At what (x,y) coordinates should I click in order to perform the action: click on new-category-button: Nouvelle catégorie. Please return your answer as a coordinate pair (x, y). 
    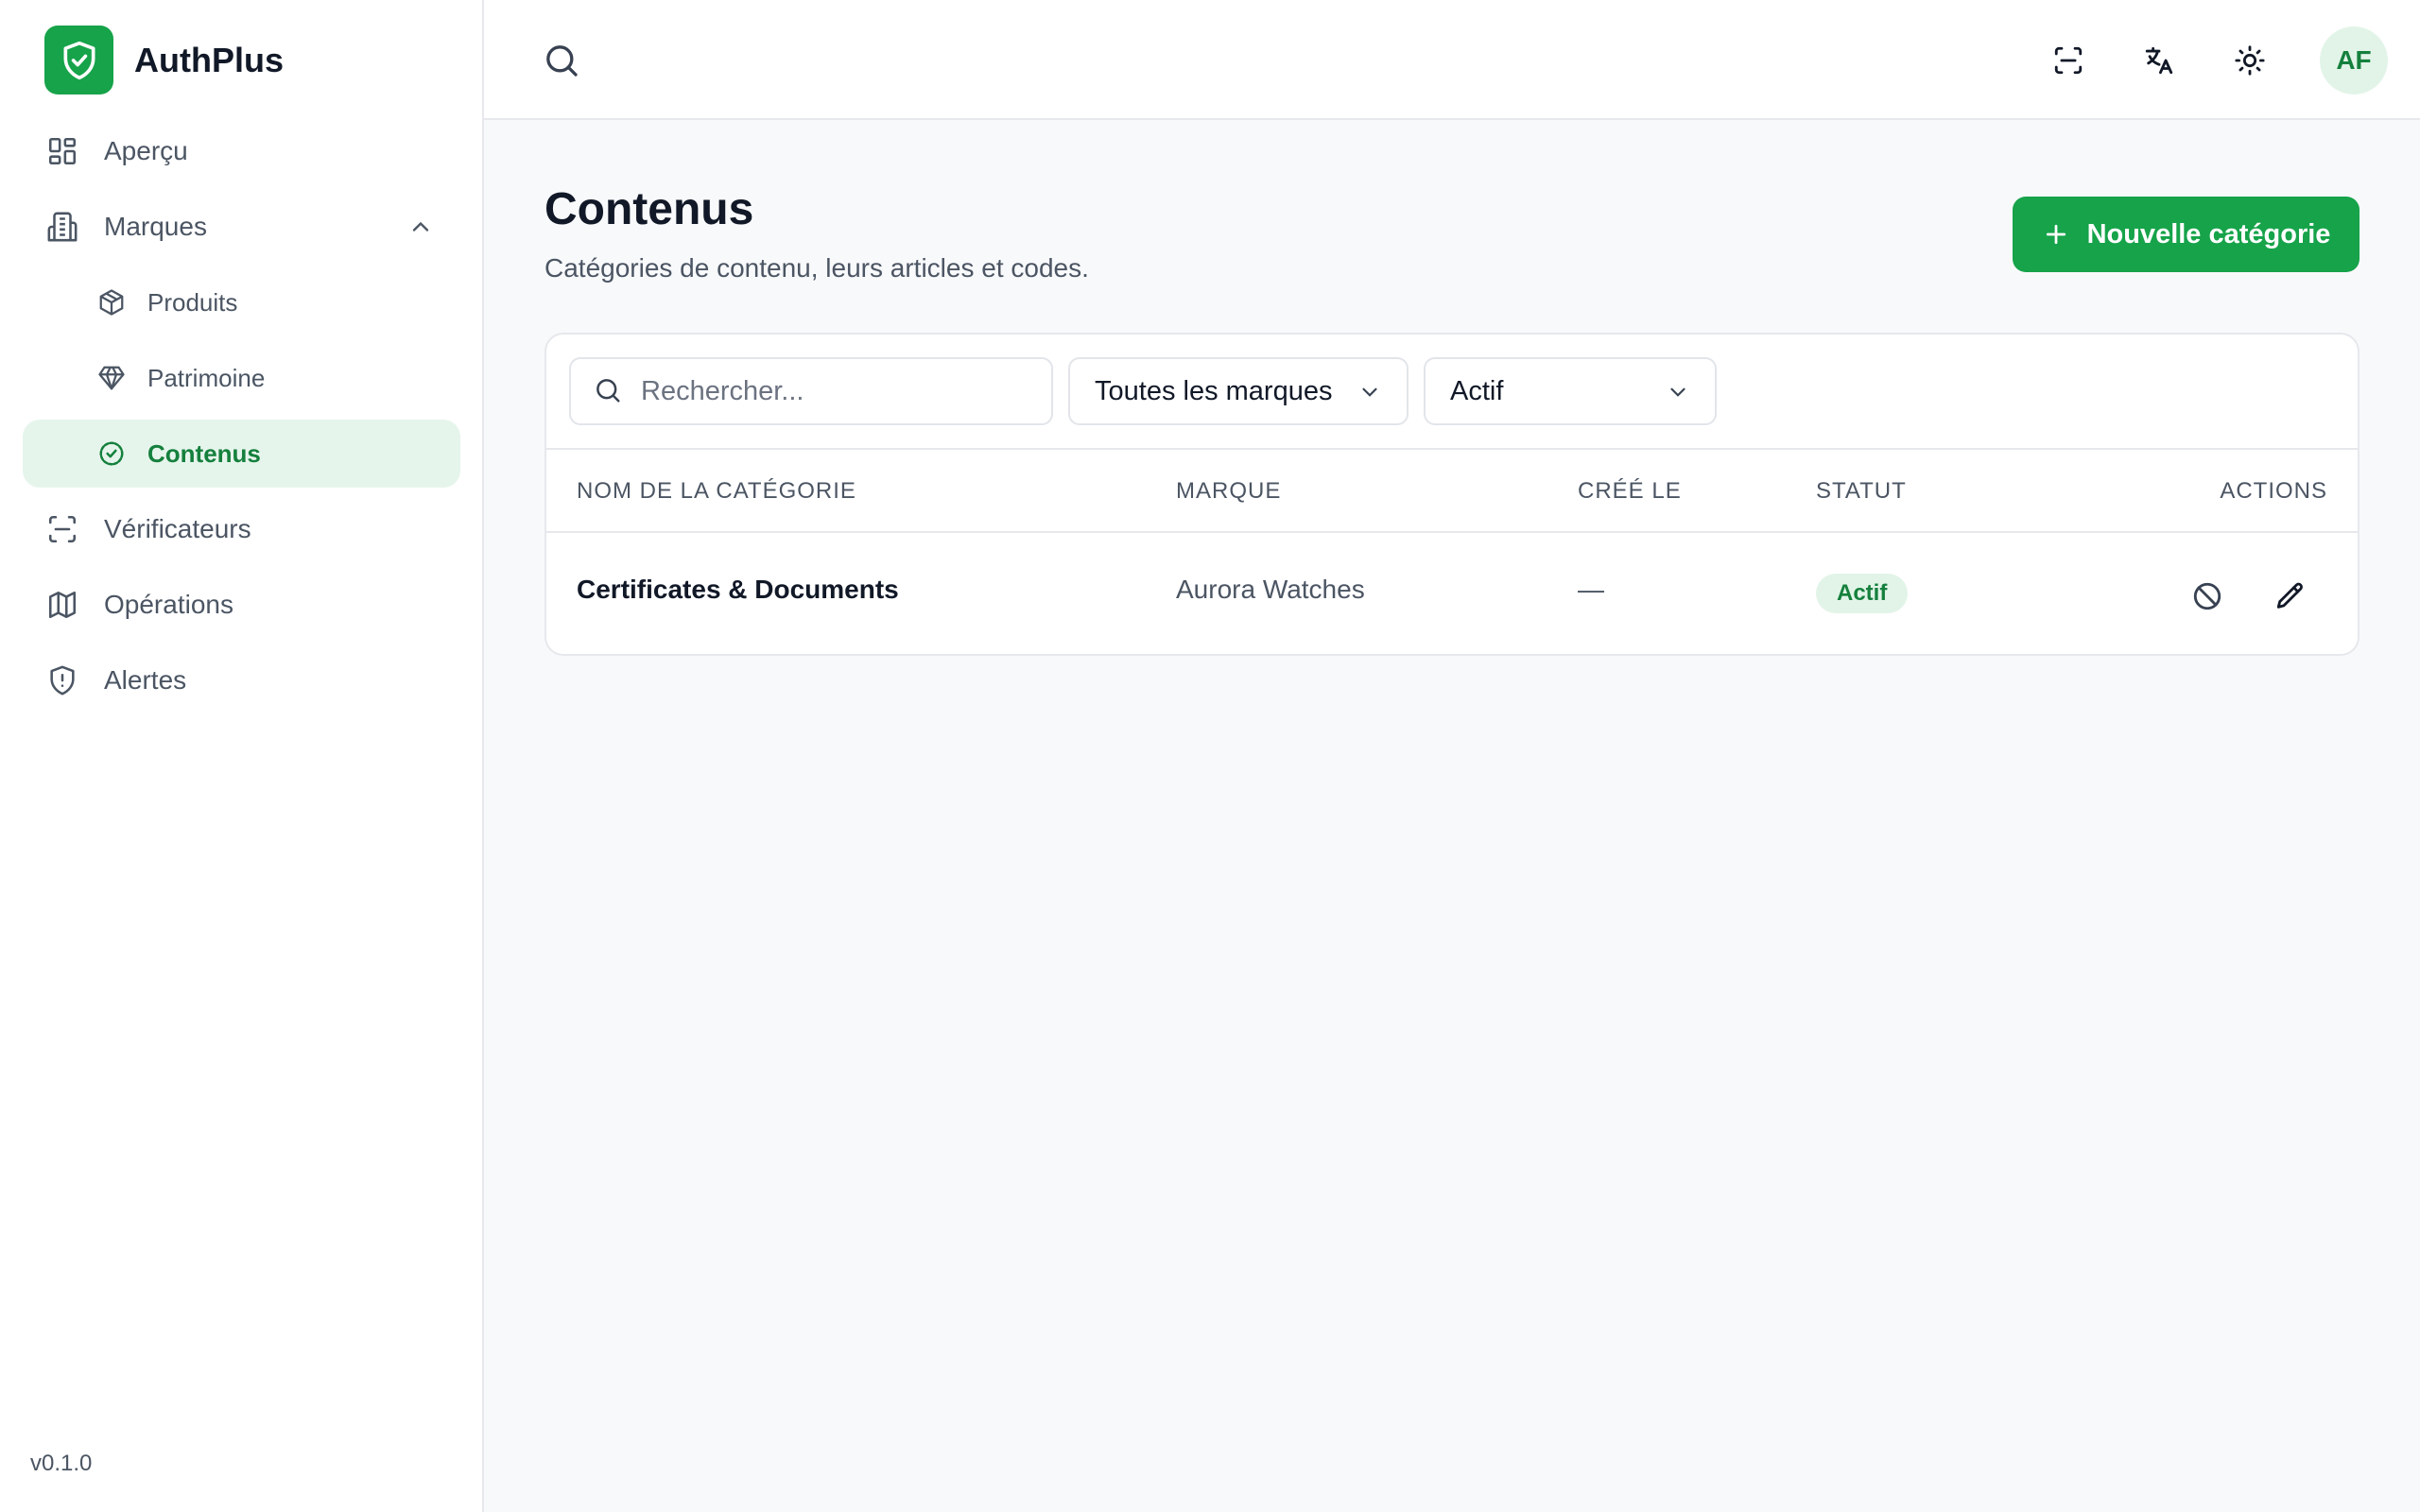
    Looking at the image, I should click on (2186, 234).